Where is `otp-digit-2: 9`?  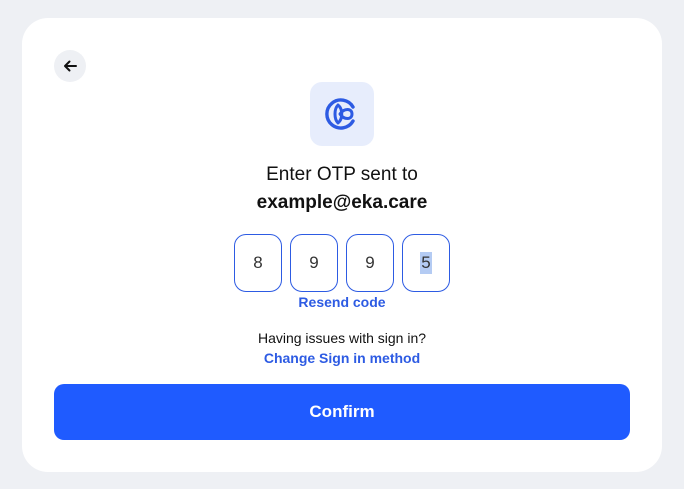 otp-digit-2: 9 is located at coordinates (314, 263).